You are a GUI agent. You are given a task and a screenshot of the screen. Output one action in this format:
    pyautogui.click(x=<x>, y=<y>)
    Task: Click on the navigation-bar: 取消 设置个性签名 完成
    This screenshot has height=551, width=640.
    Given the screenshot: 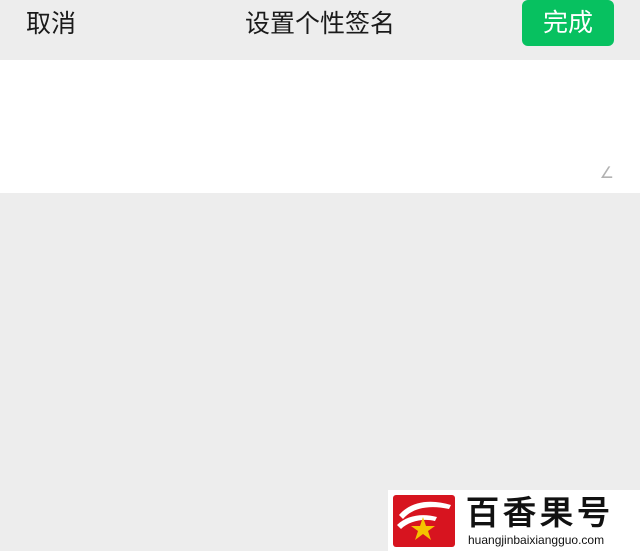 What is the action you would take?
    pyautogui.click(x=320, y=30)
    